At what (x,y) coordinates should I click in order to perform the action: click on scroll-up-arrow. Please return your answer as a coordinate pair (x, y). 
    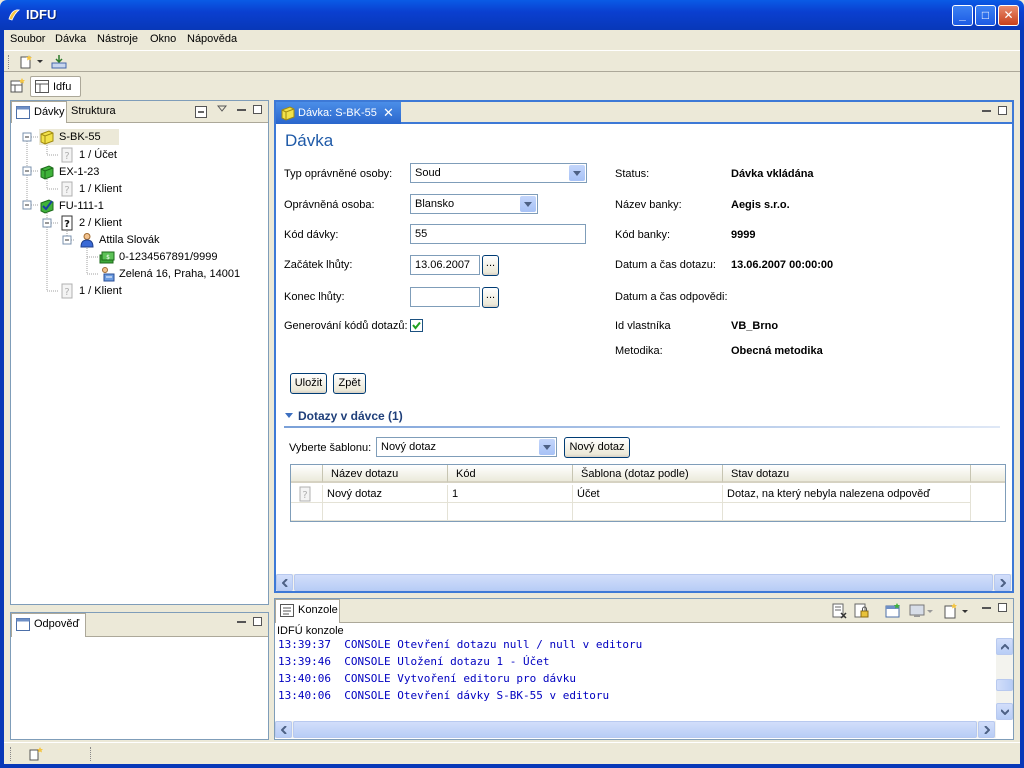
    Looking at the image, I should click on (1004, 646).